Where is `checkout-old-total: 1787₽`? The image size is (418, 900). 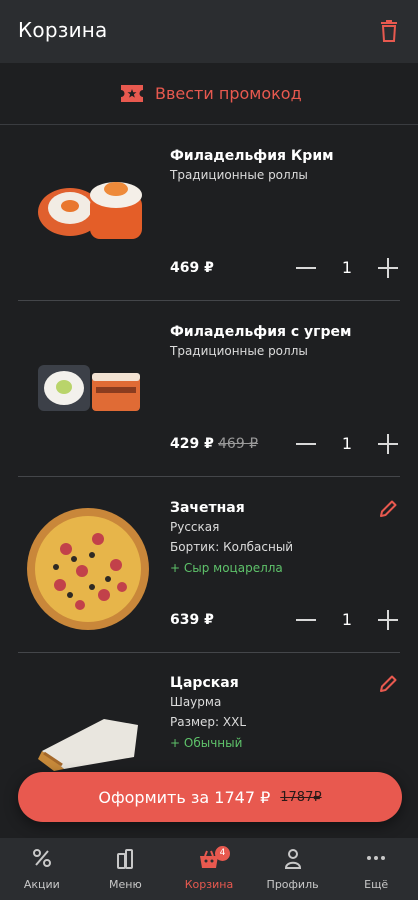
checkout-old-total: 1787₽ is located at coordinates (301, 797).